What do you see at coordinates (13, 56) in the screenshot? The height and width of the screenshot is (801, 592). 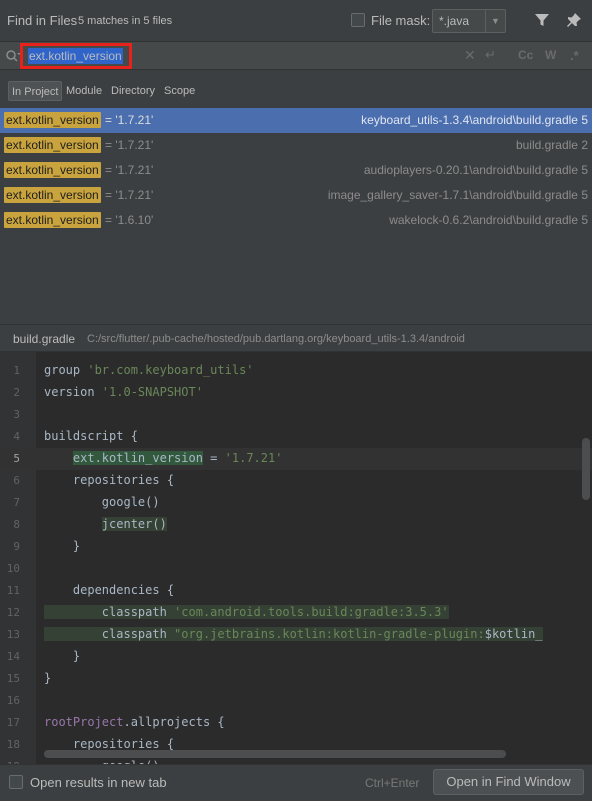 I see `search-icon` at bounding box center [13, 56].